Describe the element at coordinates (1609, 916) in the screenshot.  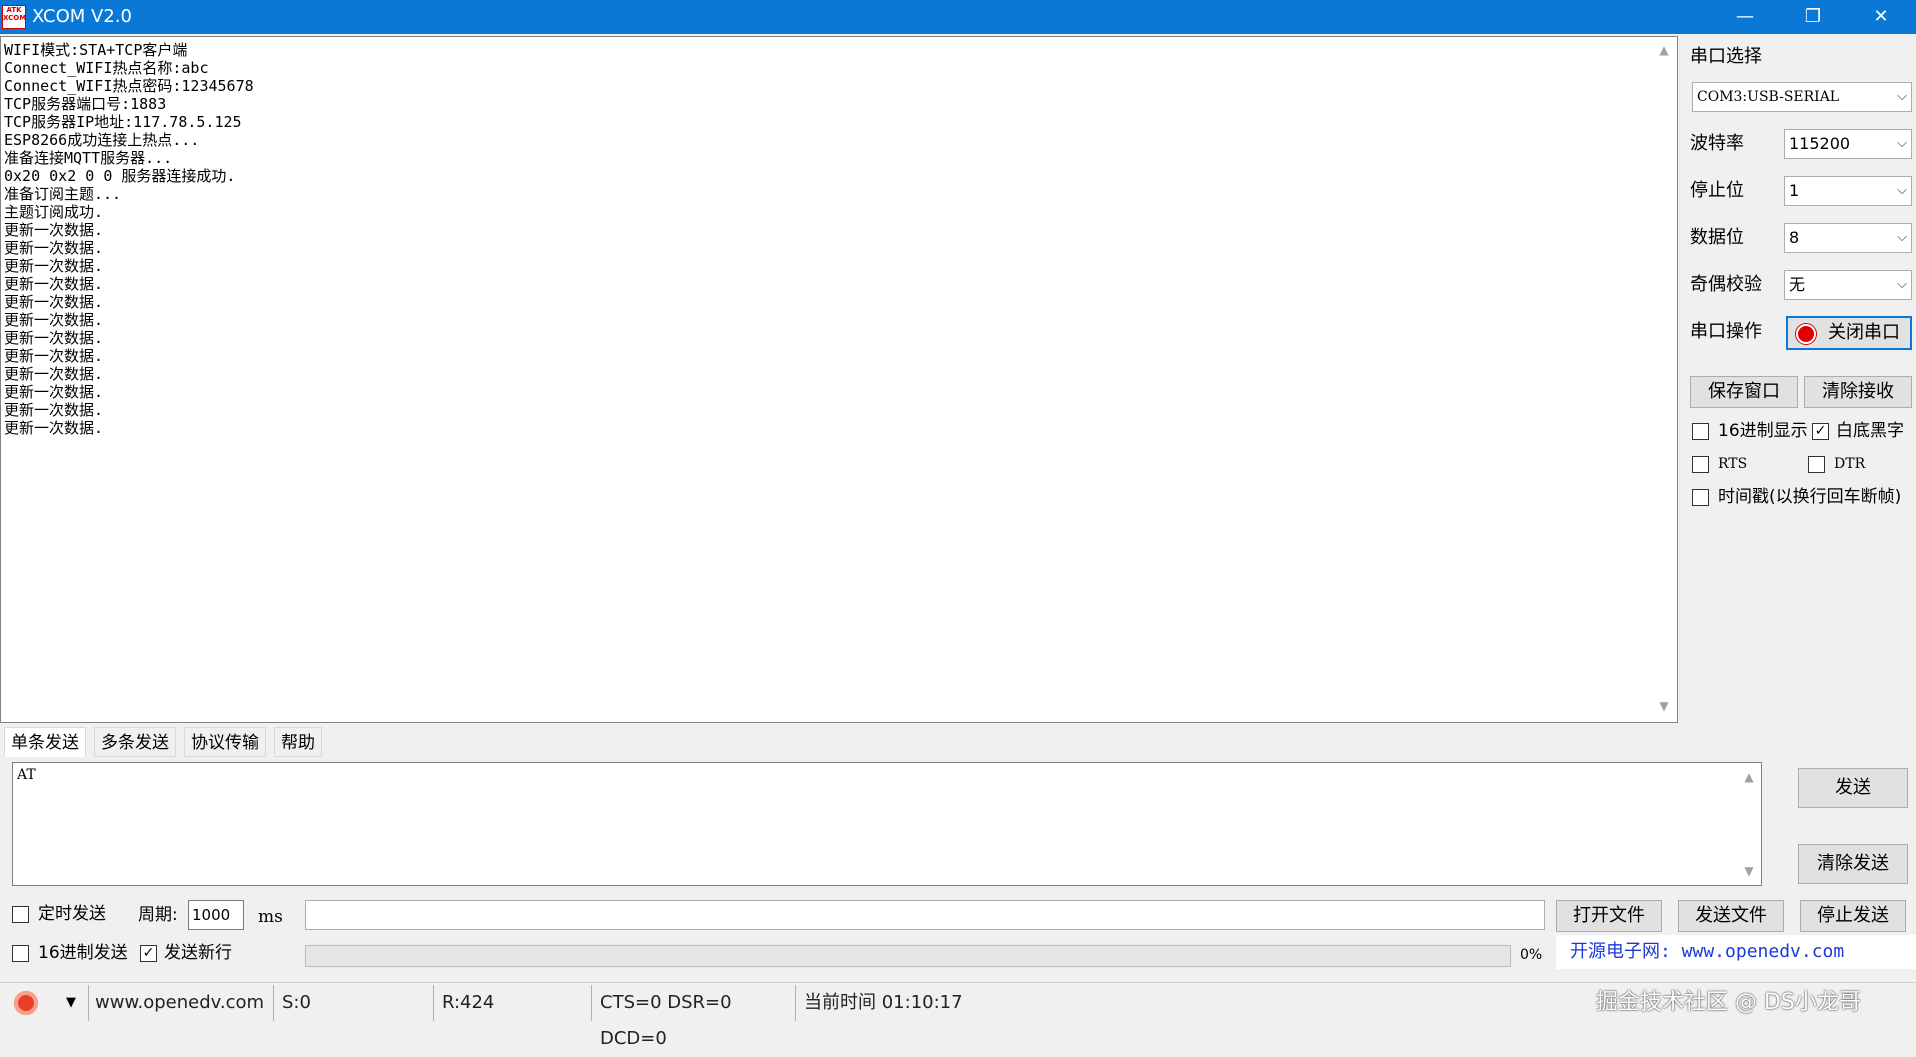
I see `open-file-button: 打开文件` at that location.